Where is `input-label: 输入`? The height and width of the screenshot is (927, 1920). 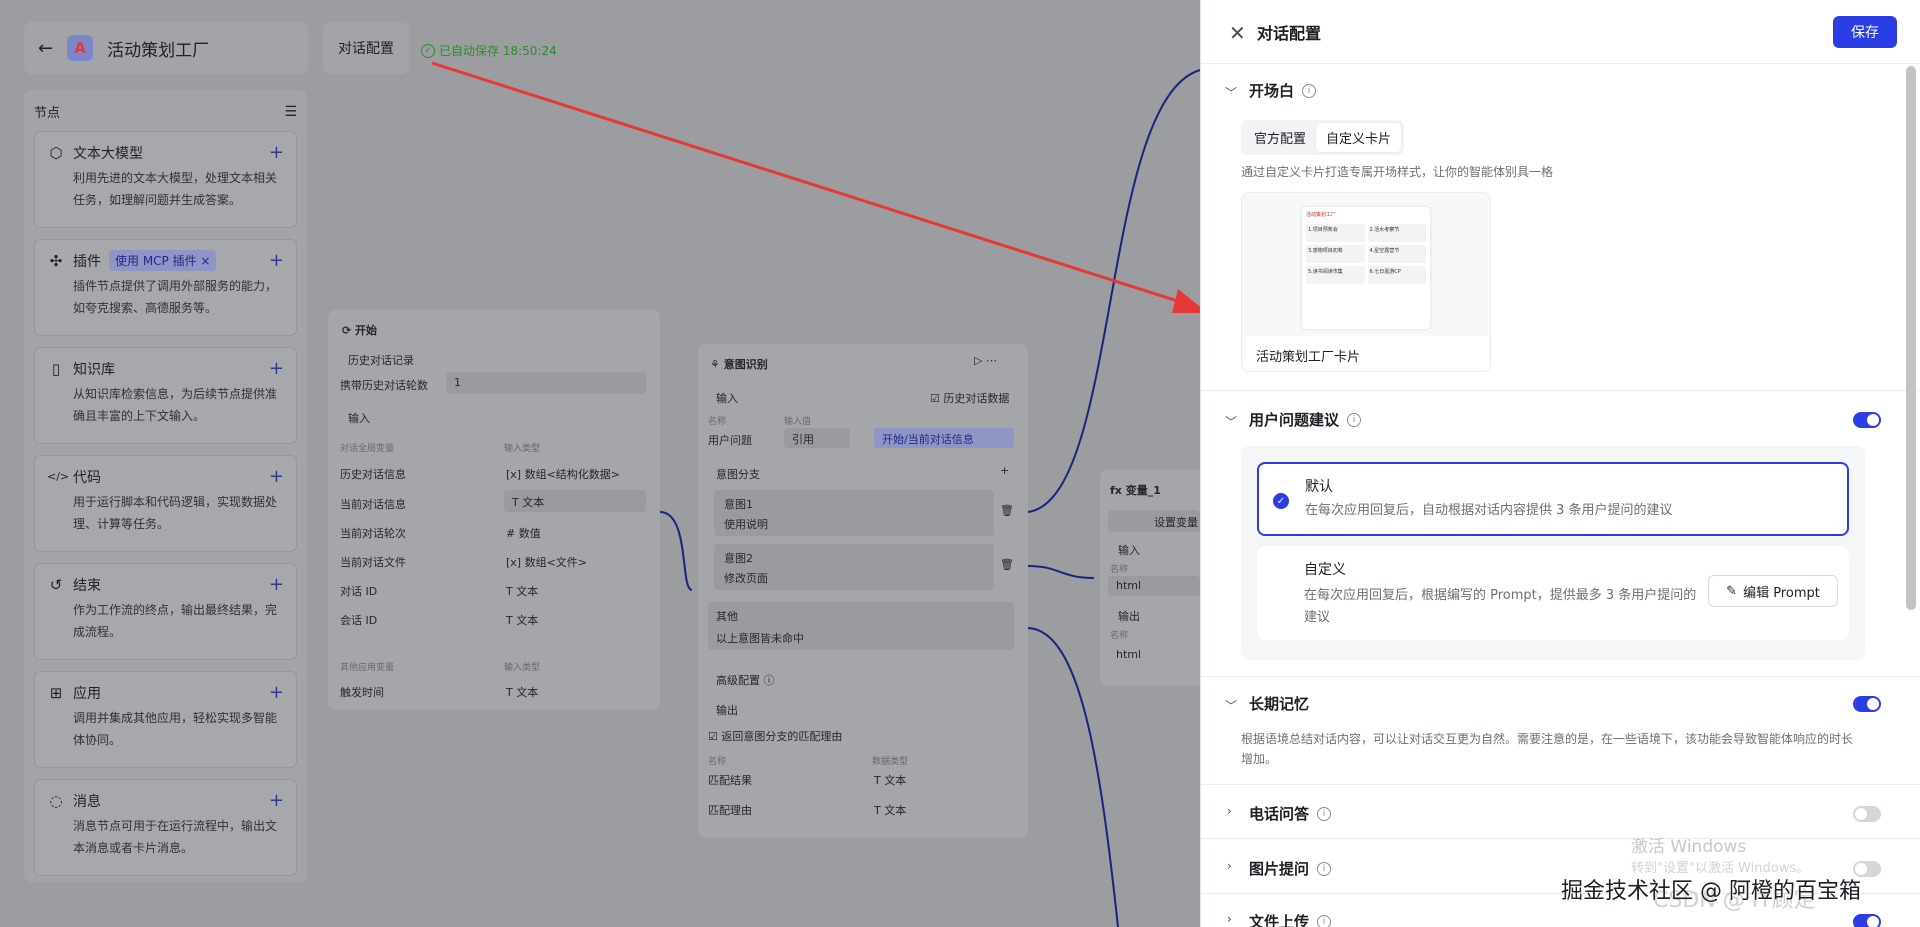
input-label: 输入 is located at coordinates (359, 418).